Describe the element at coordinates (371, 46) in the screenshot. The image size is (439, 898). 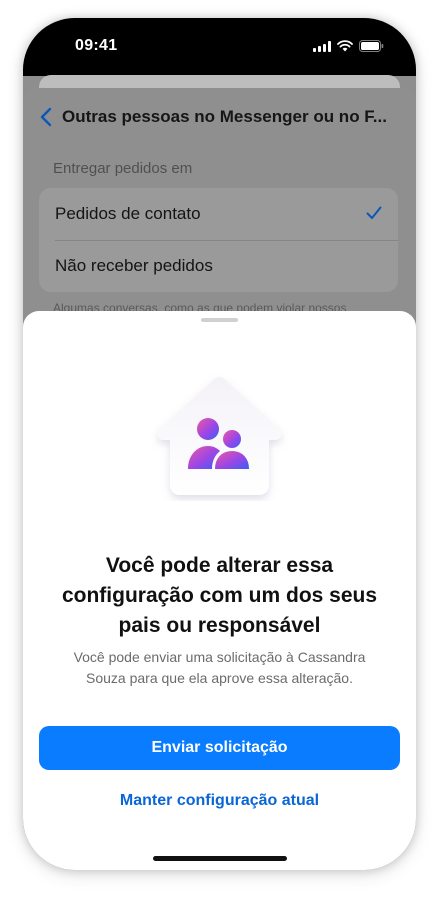
I see `battery-icon` at that location.